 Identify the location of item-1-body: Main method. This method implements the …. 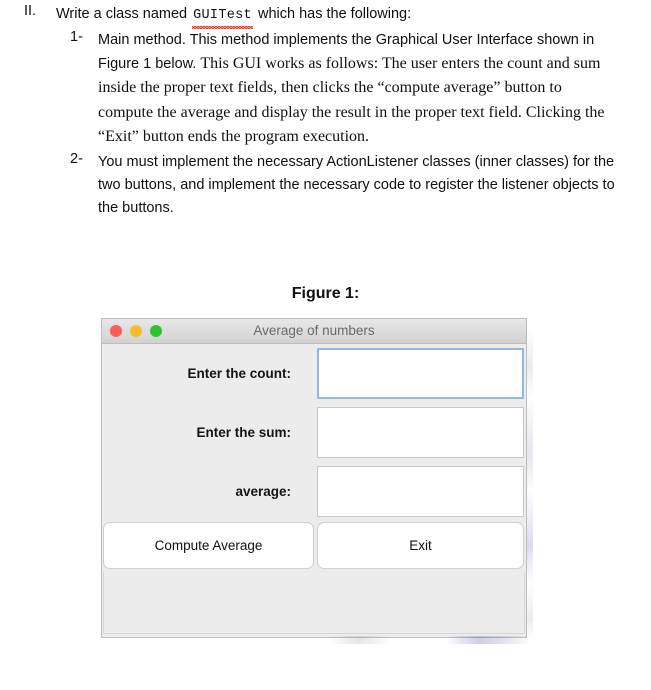
(358, 89).